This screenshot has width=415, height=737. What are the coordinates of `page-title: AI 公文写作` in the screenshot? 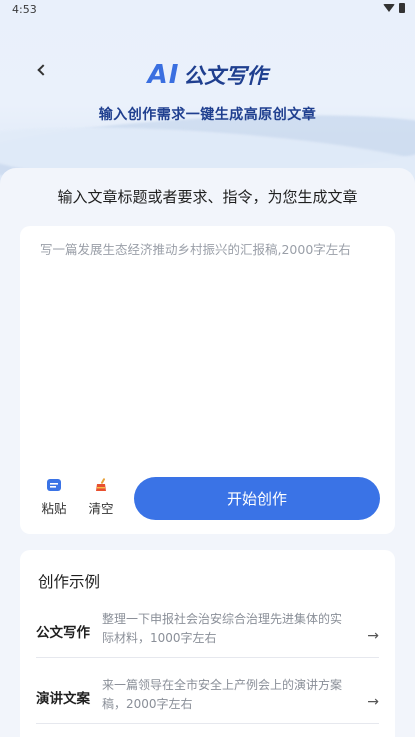 It's located at (207, 75).